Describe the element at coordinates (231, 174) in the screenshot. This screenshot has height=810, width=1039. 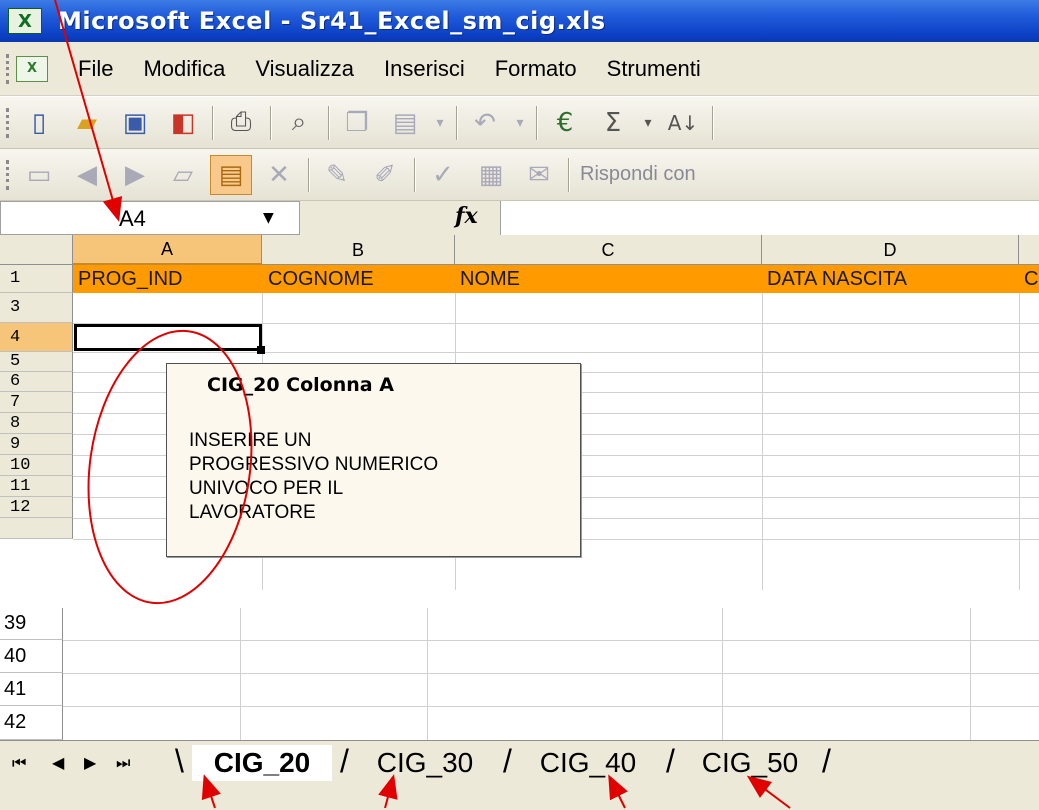
I see `review-icon-5: ▤` at that location.